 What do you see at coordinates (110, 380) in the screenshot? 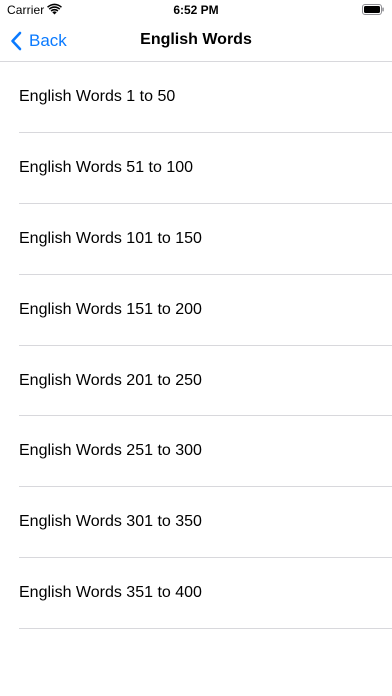
I see `list-item-label: English Words 201 to 250` at bounding box center [110, 380].